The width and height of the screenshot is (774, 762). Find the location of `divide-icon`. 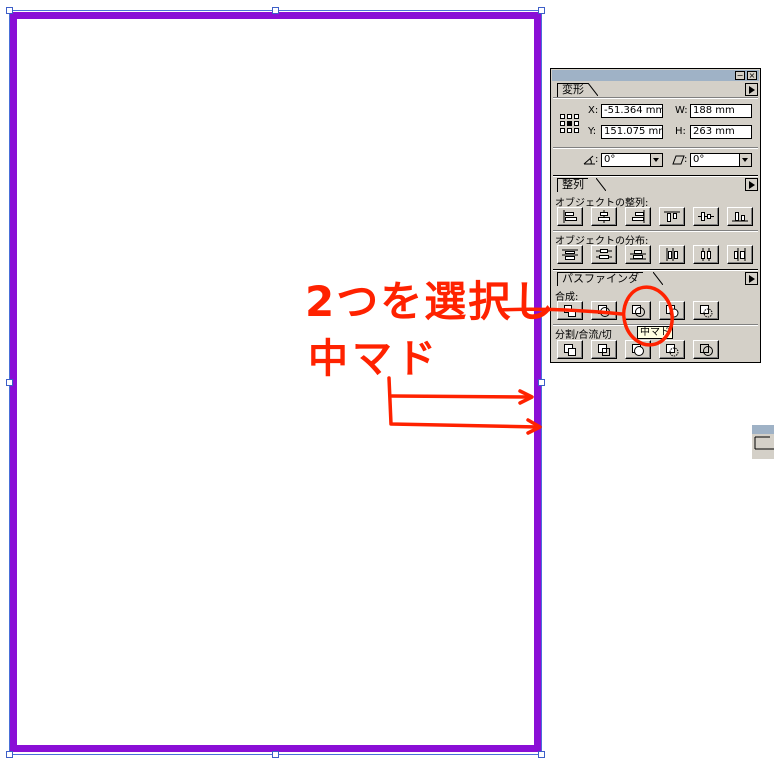

divide-icon is located at coordinates (570, 350).